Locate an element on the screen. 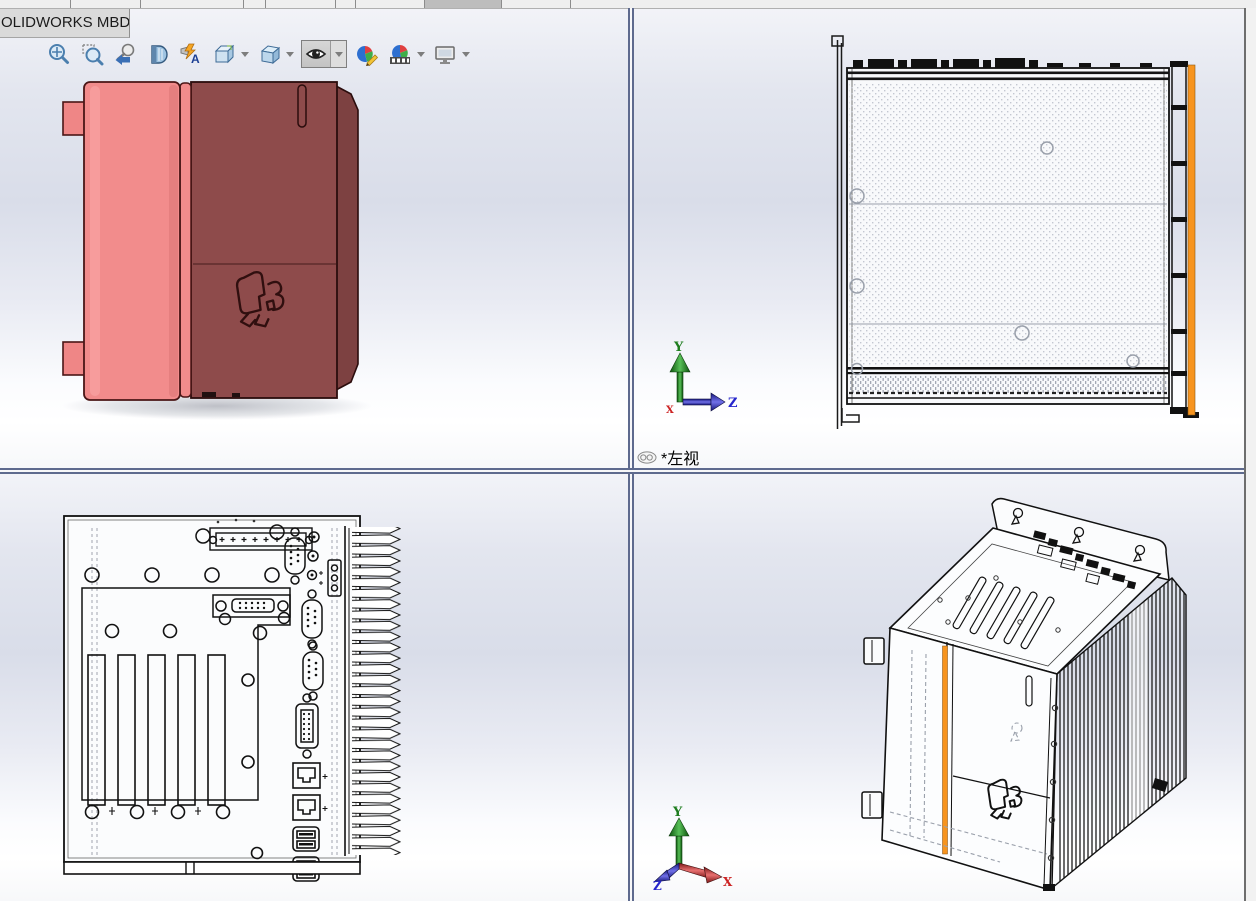 The height and width of the screenshot is (901, 1256). 3d-drawing-view-icon: A is located at coordinates (191, 54).